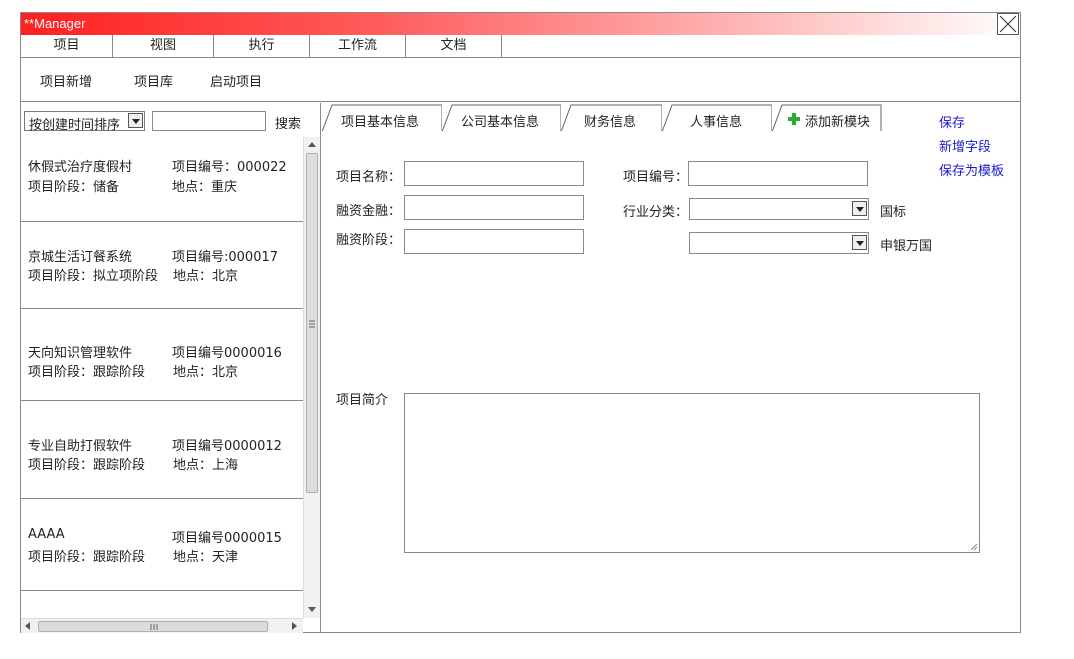 The height and width of the screenshot is (659, 1074). I want to click on industry-standard-label: 国标, so click(893, 212).